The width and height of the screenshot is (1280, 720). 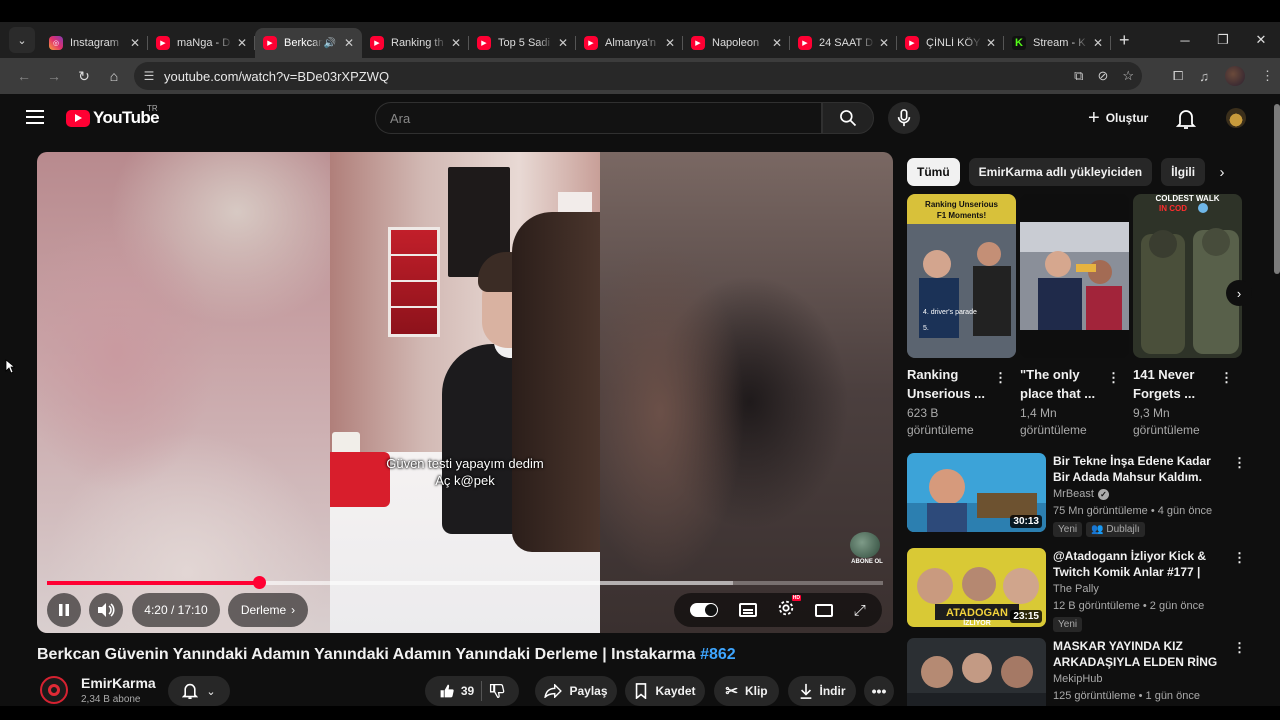 What do you see at coordinates (638, 76) in the screenshot?
I see `address-bar: ☰ youtube.com/watch?v=BDe03rXPZWQ ⧉ ⊘ ☆` at bounding box center [638, 76].